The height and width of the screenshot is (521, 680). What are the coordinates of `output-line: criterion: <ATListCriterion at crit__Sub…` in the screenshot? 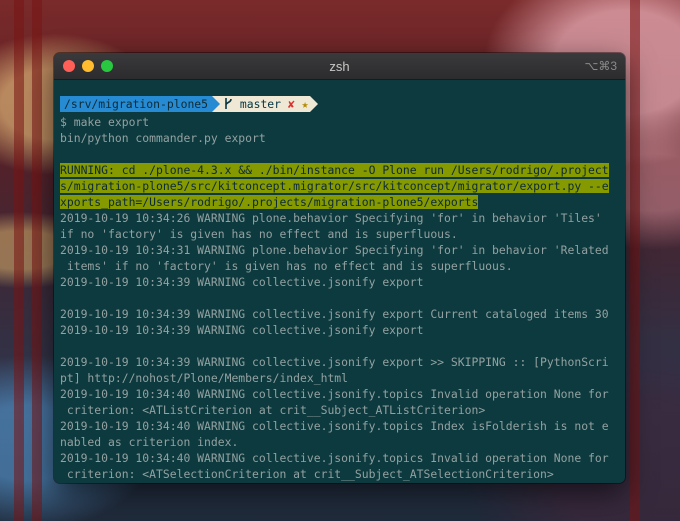 It's located at (273, 410).